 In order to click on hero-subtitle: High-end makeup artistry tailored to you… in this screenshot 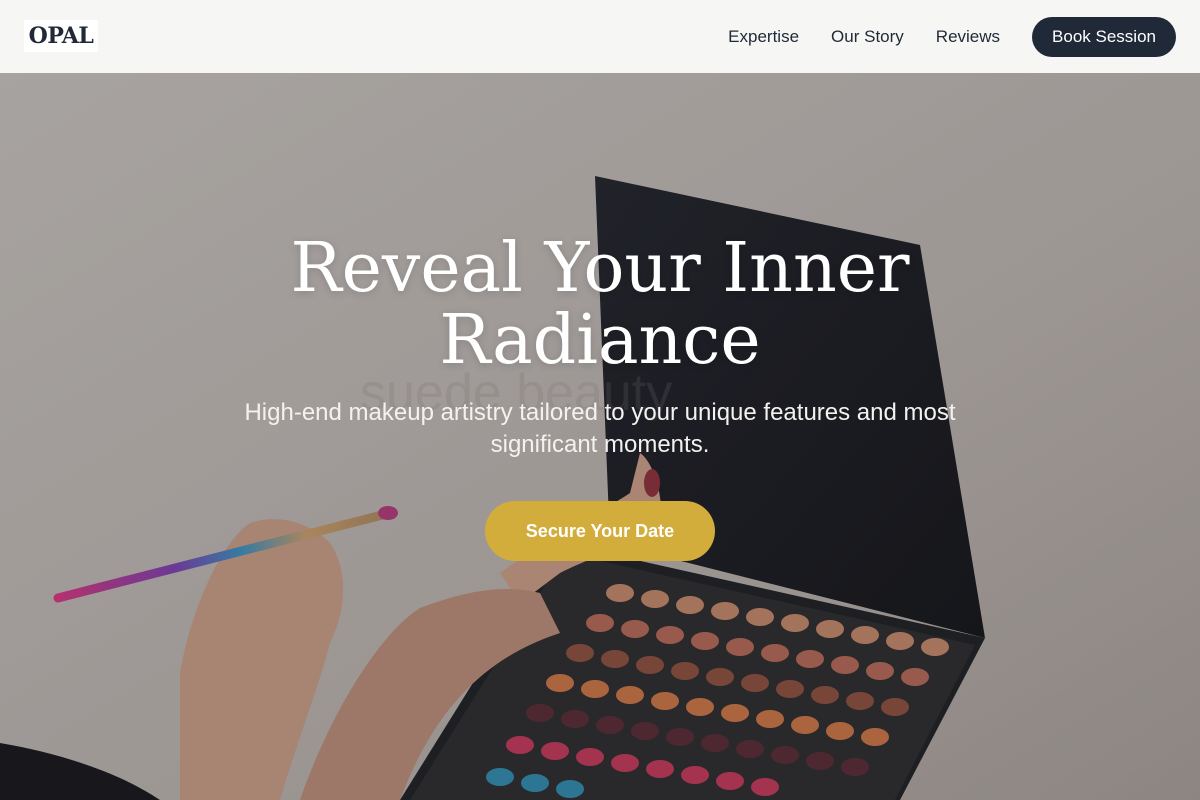, I will do `click(600, 428)`.